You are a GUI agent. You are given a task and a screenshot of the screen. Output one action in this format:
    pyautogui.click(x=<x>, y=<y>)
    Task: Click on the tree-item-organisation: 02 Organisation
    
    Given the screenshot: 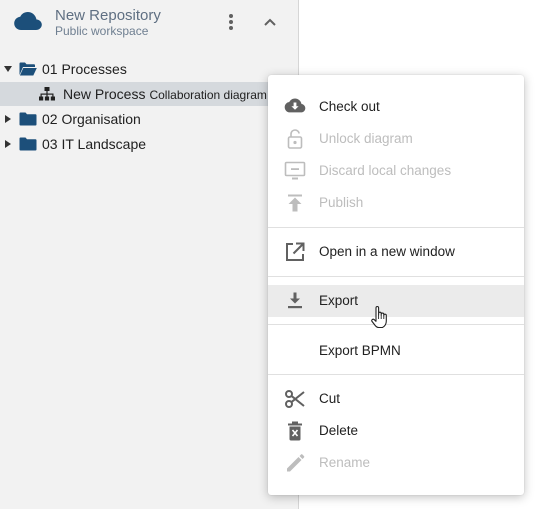 What is the action you would take?
    pyautogui.click(x=149, y=119)
    